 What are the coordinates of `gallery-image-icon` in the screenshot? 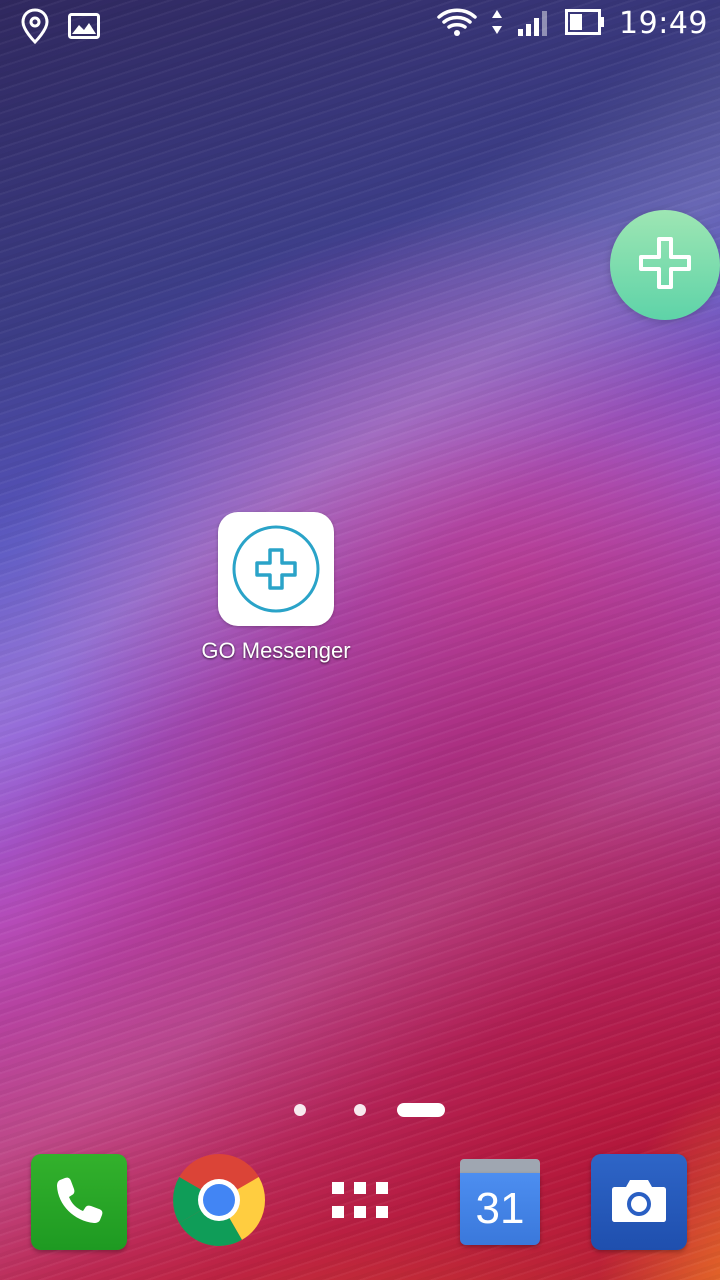 It's located at (84, 28).